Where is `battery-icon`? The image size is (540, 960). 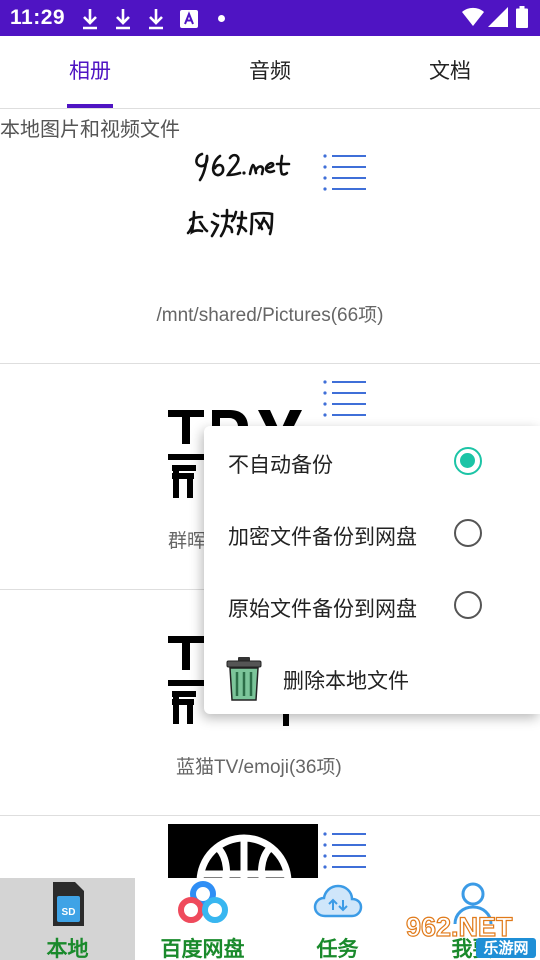 battery-icon is located at coordinates (522, 17).